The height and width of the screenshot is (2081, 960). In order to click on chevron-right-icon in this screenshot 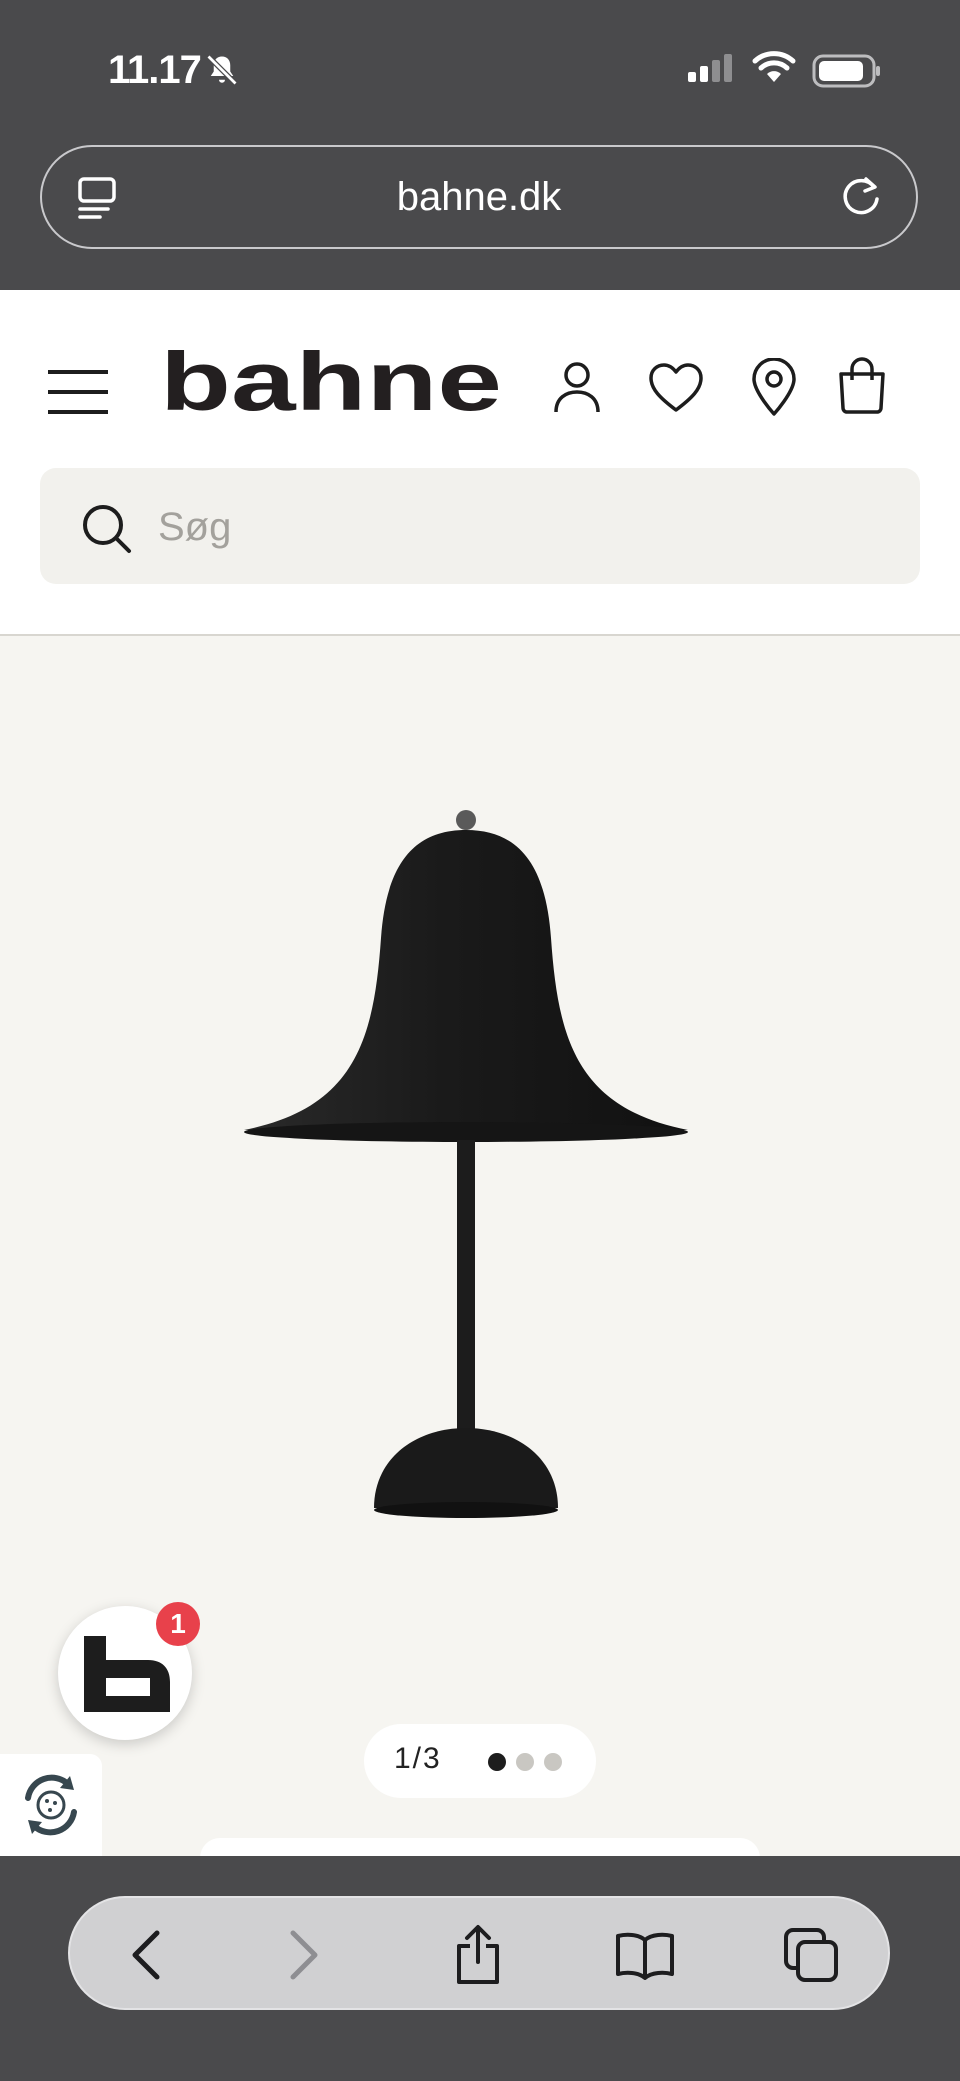, I will do `click(304, 1955)`.